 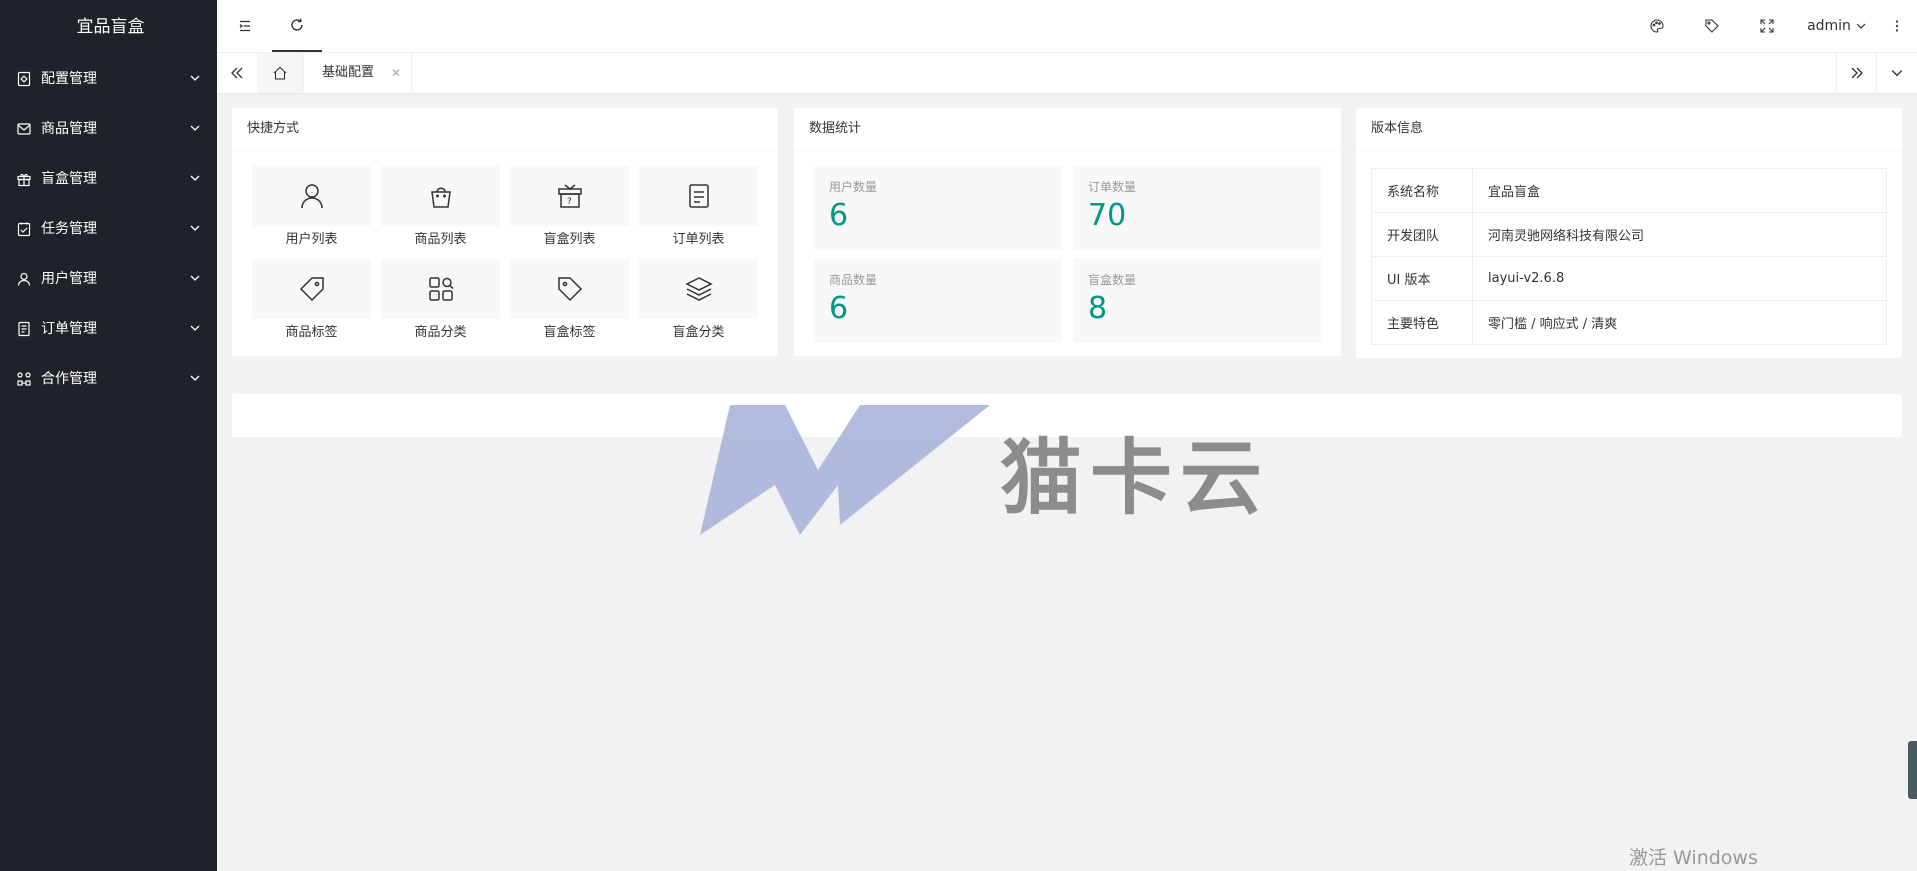 I want to click on collapse-sidebar-button, so click(x=244, y=26).